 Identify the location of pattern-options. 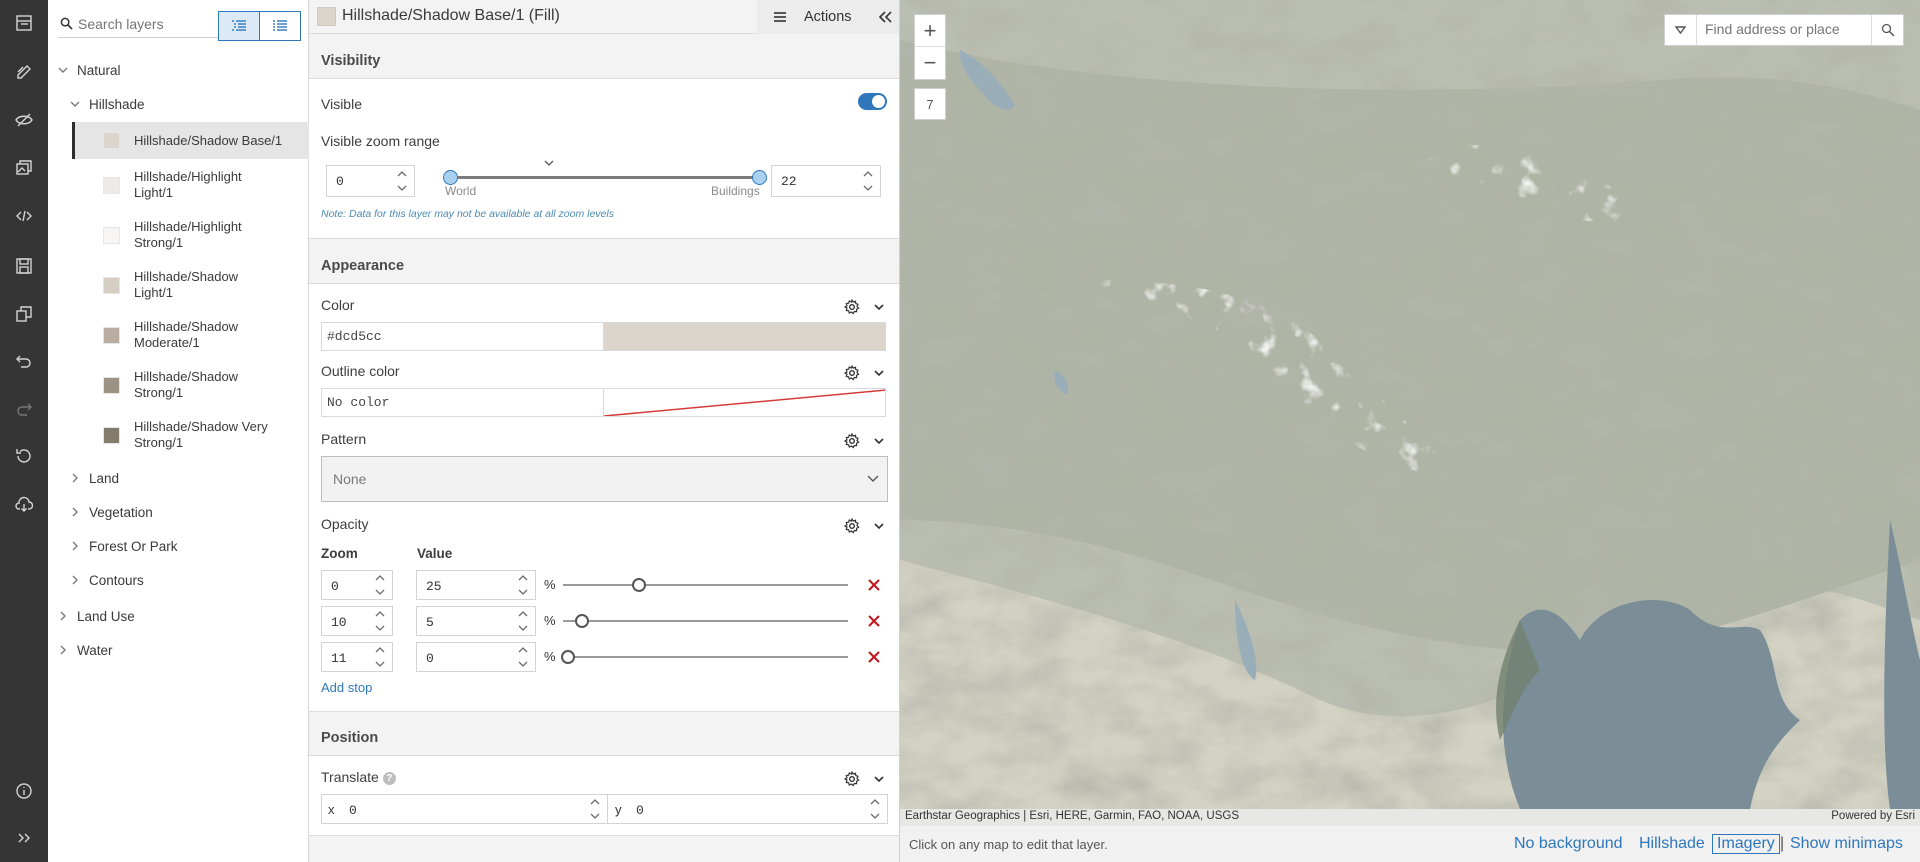
(864, 441).